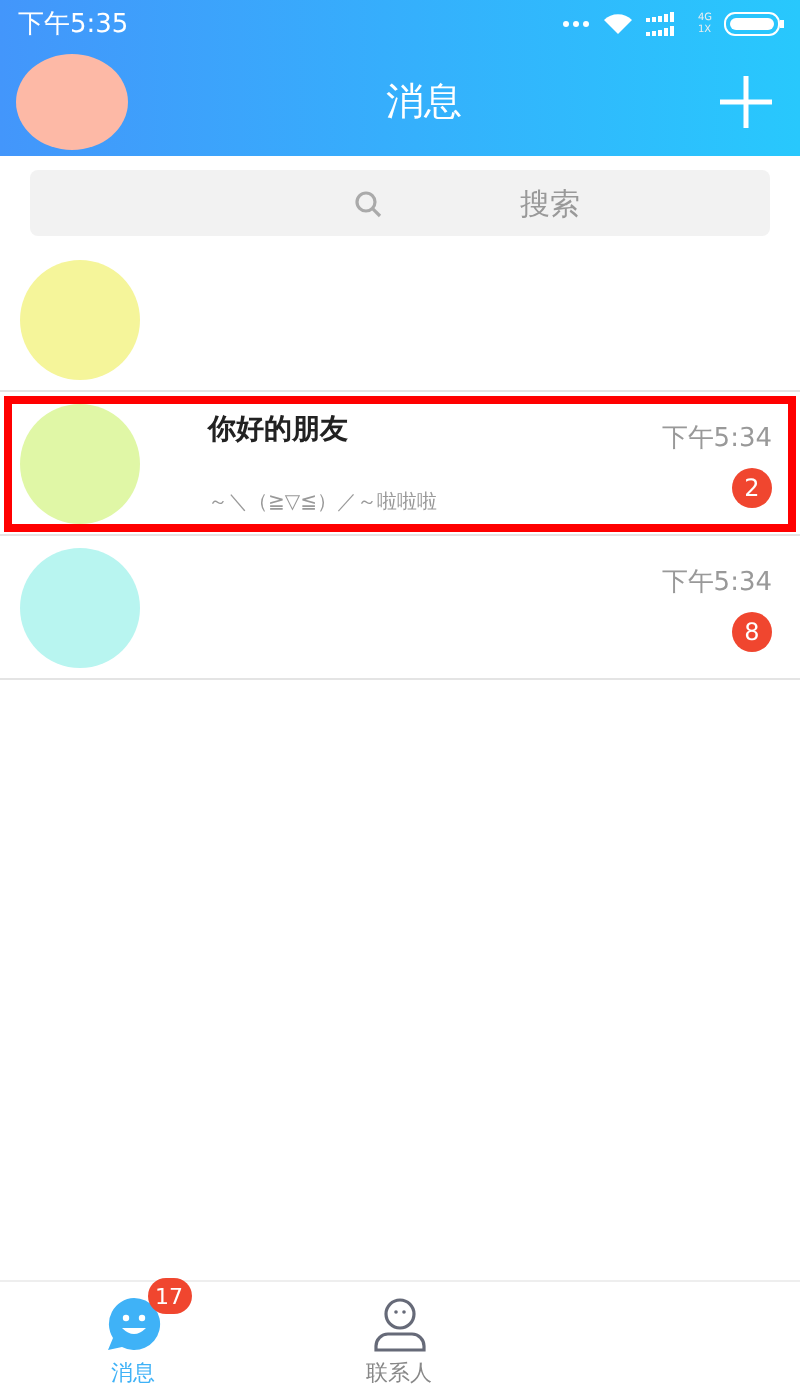 Image resolution: width=800 pixels, height=1400 pixels. Describe the element at coordinates (752, 631) in the screenshot. I see `unread-badge: 8` at that location.